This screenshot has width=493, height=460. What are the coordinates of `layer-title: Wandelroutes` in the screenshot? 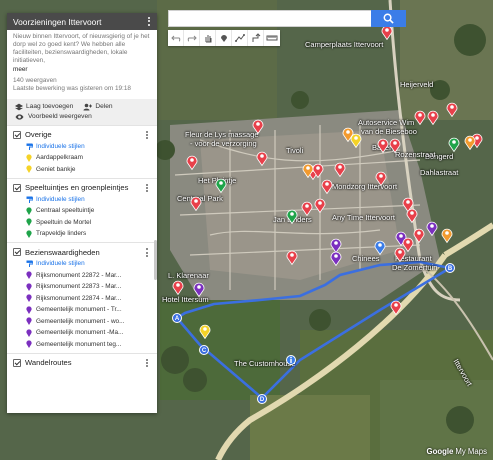 It's located at (48, 362).